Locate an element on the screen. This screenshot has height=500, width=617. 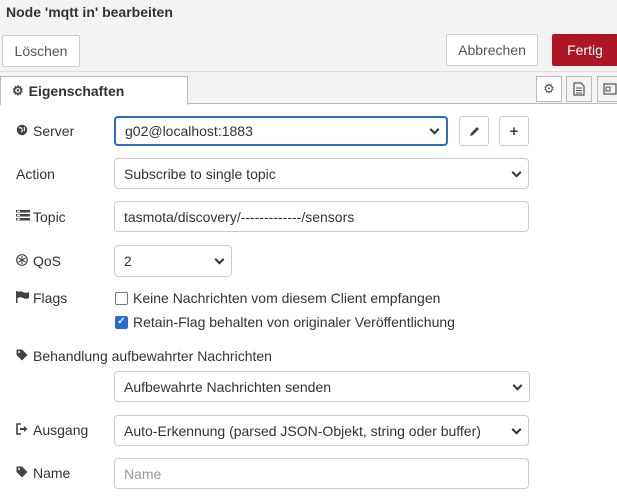
edit-server-button is located at coordinates (474, 131).